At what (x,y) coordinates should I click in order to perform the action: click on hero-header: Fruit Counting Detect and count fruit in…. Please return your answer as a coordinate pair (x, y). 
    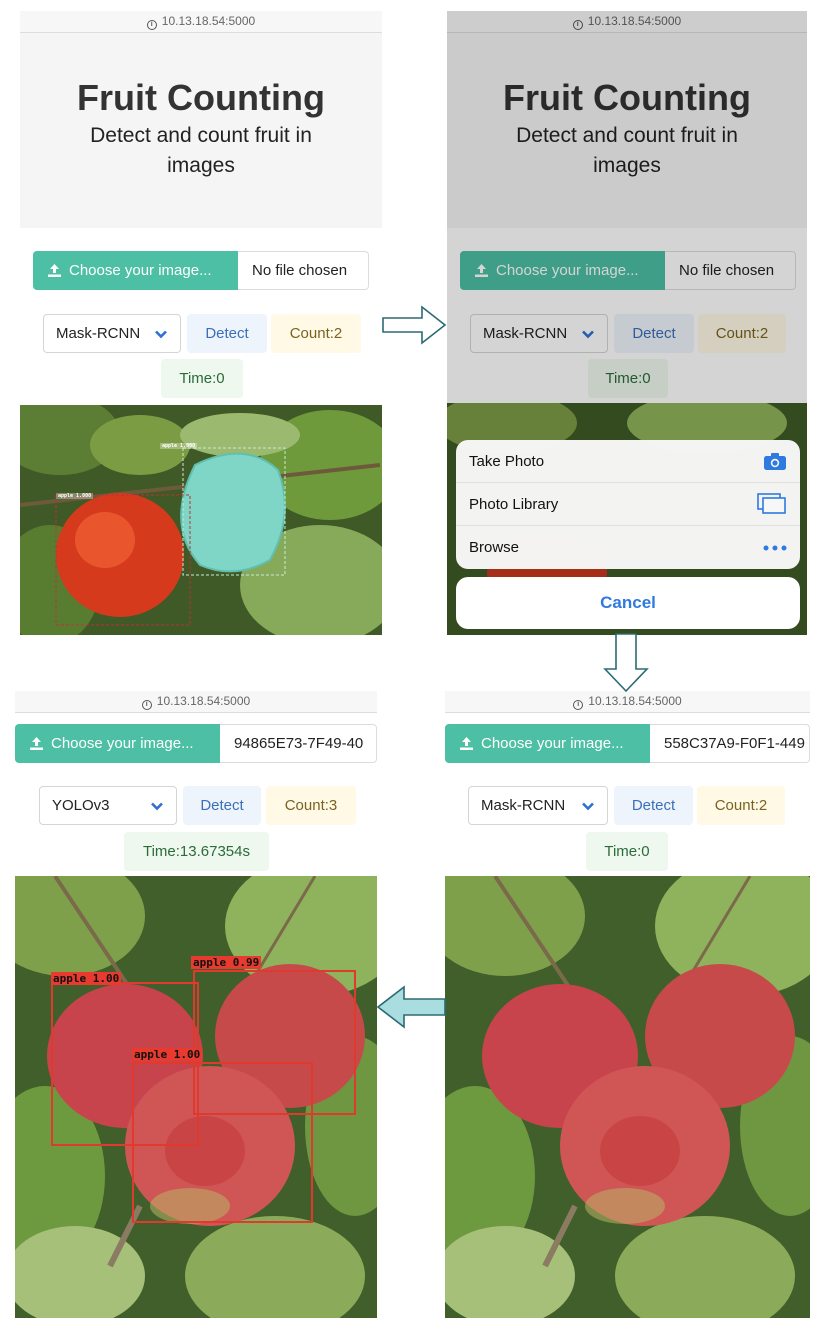
    Looking at the image, I should click on (201, 130).